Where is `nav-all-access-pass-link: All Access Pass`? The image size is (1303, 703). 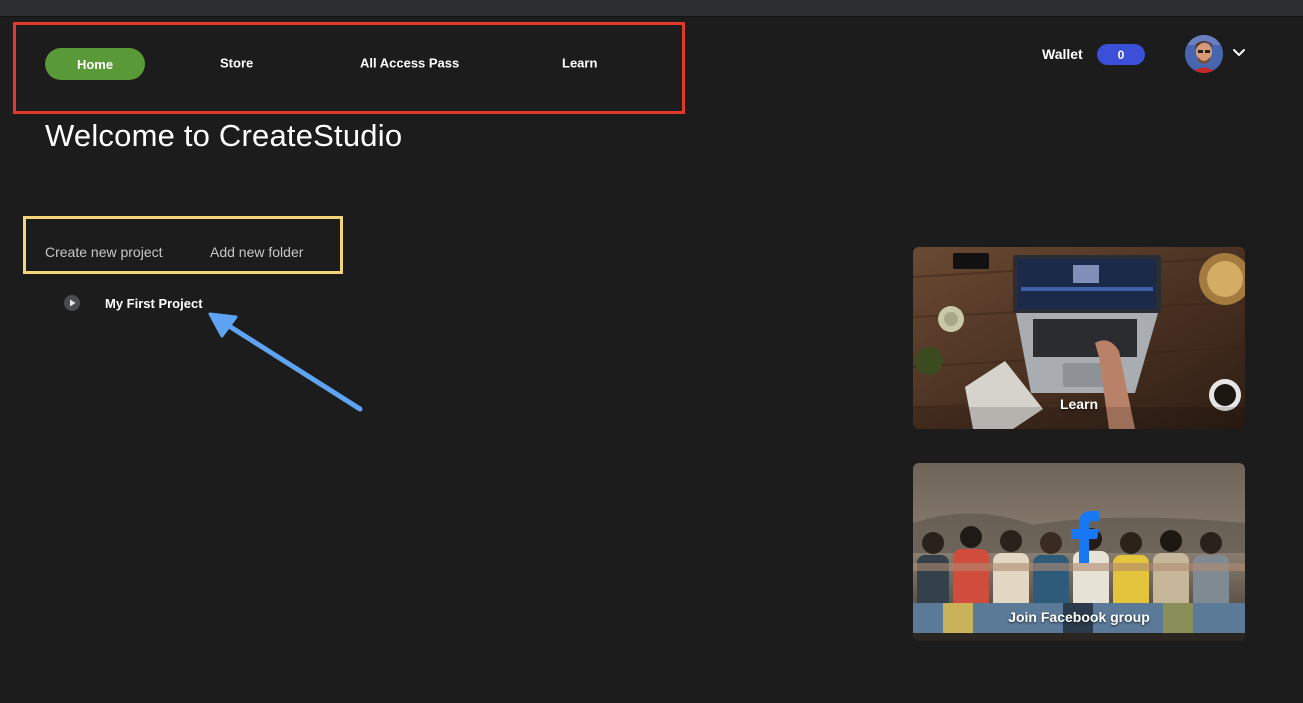 nav-all-access-pass-link: All Access Pass is located at coordinates (409, 63).